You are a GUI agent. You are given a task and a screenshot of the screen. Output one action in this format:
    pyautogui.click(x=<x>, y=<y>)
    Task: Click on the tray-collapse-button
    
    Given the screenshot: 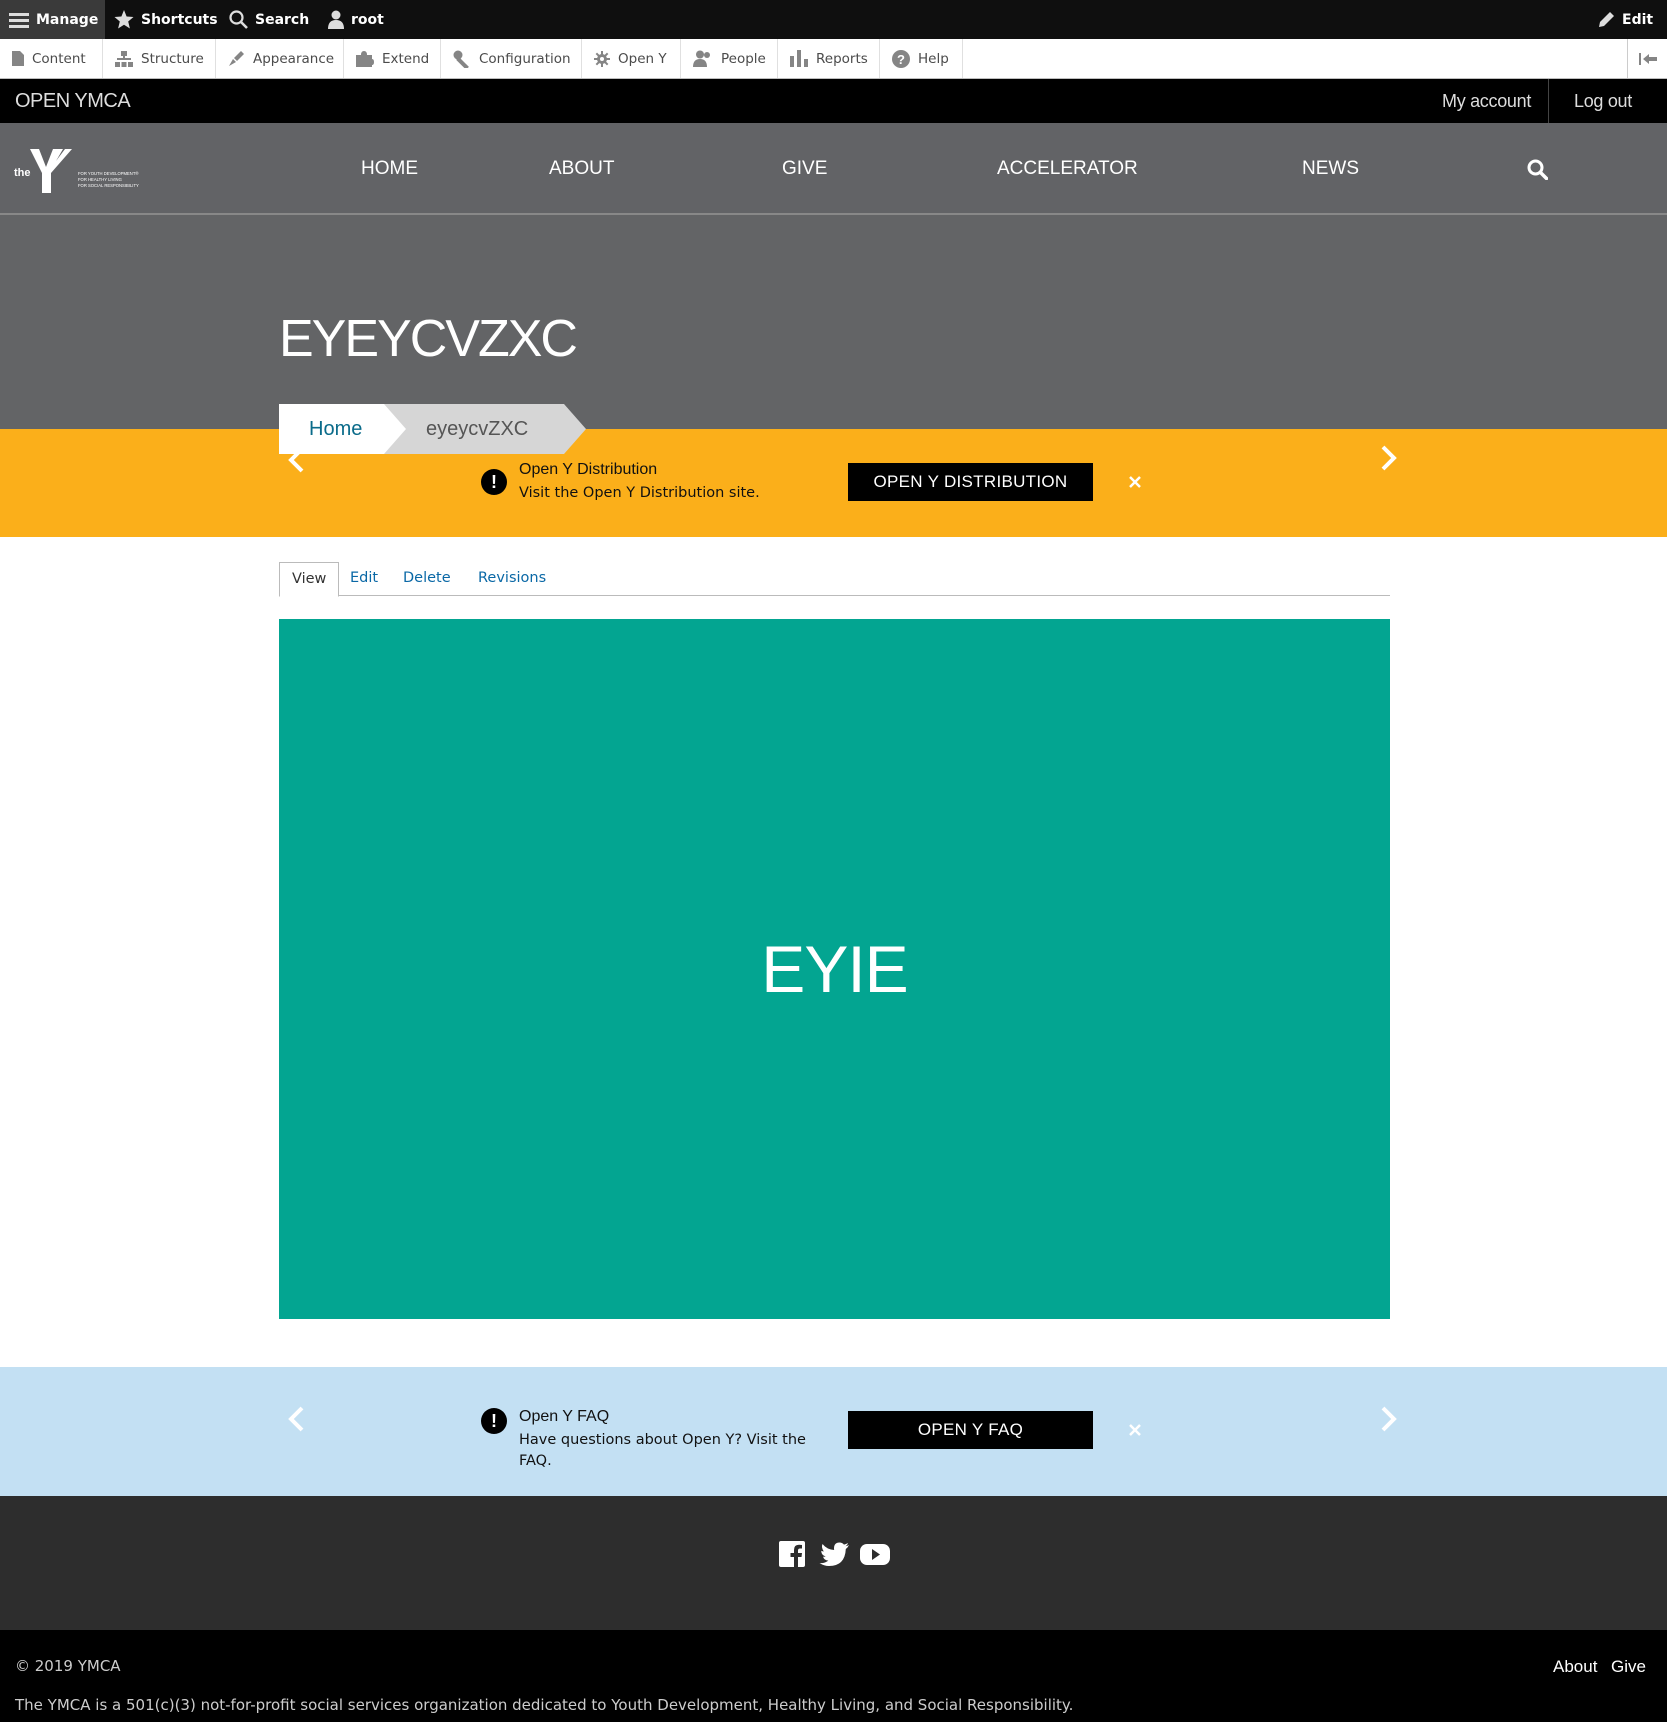 What is the action you would take?
    pyautogui.click(x=1647, y=58)
    